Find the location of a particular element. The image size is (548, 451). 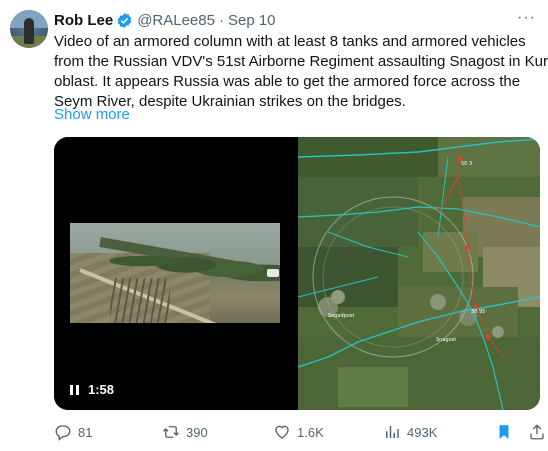

author-name: Rob Lee is located at coordinates (83, 20).